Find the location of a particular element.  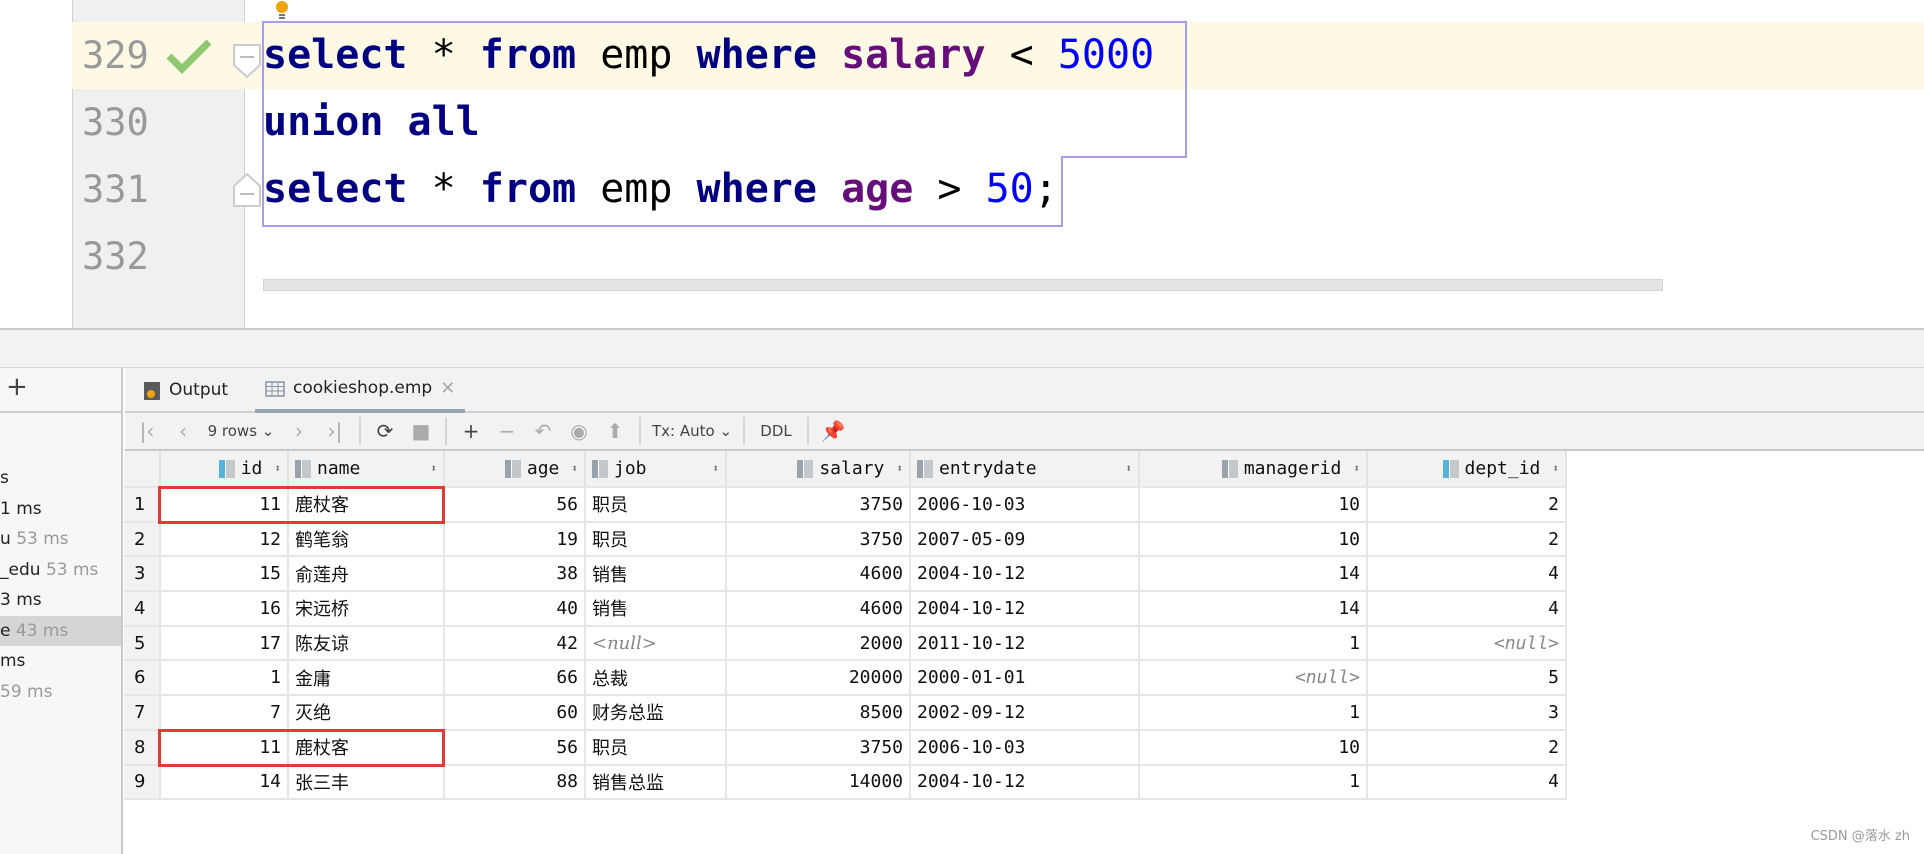

service-item: 1 ms is located at coordinates (60, 509).